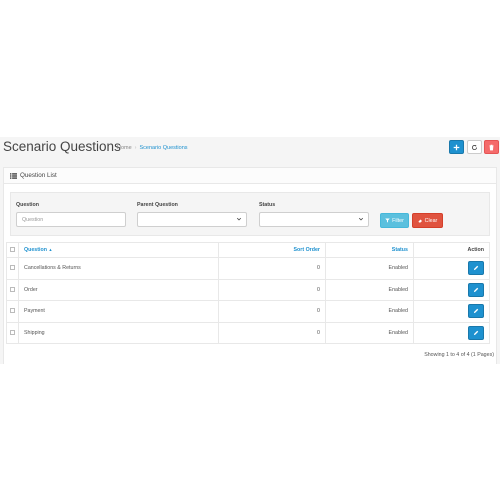  I want to click on select-all-cell, so click(12, 250).